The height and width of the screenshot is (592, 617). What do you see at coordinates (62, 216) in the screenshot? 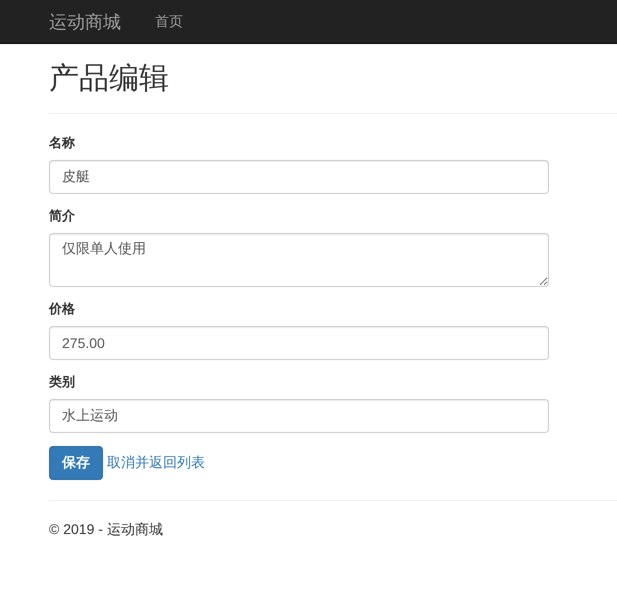
I see `field-label: 简介` at bounding box center [62, 216].